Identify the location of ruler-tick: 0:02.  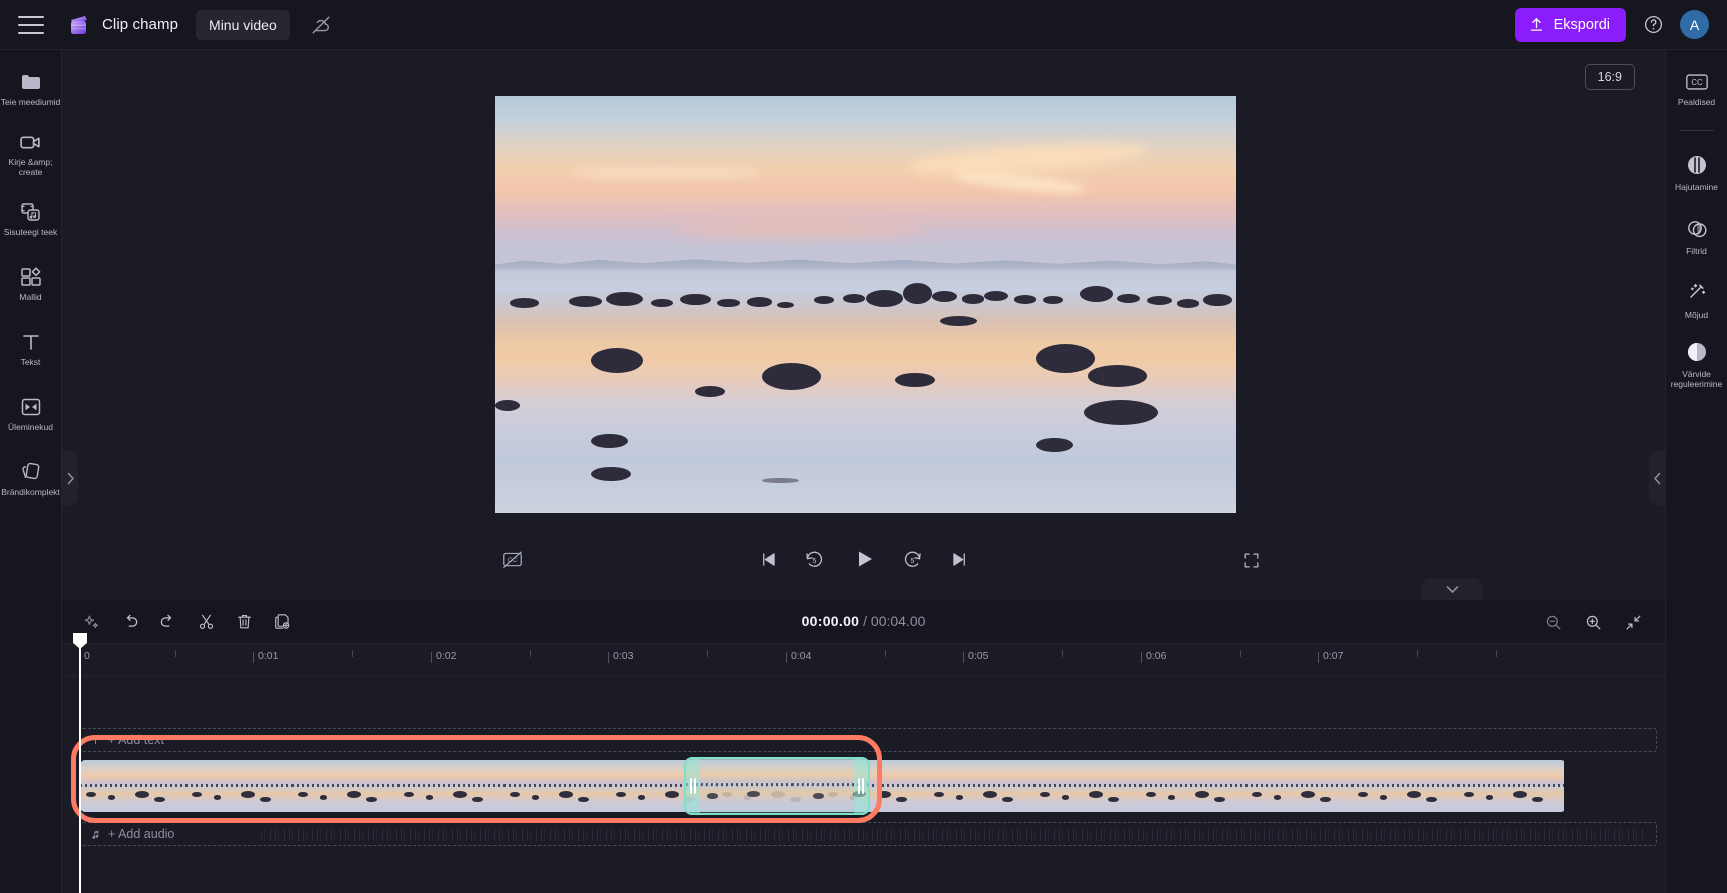
(443, 656).